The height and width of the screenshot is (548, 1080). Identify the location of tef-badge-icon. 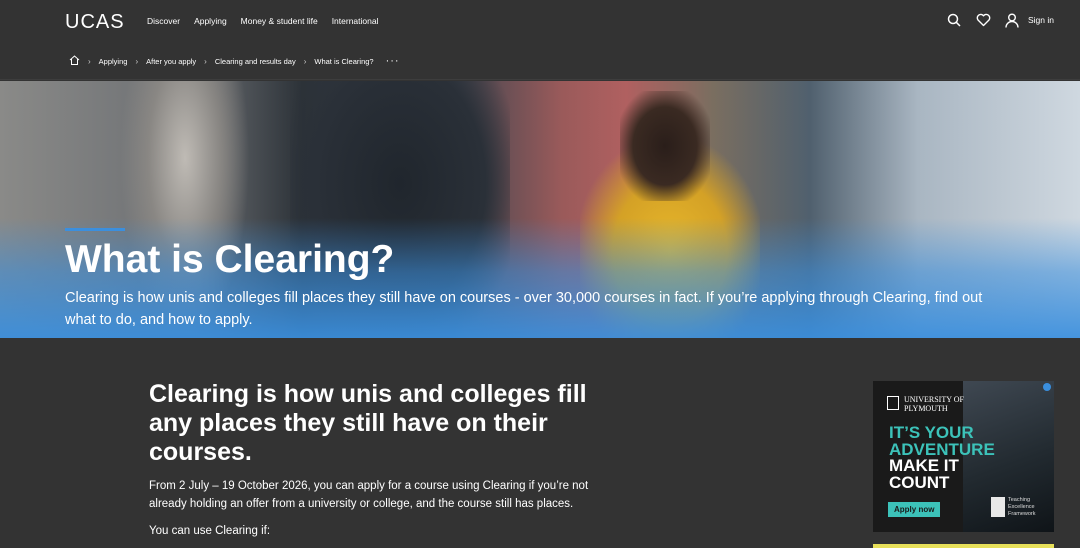
(998, 507).